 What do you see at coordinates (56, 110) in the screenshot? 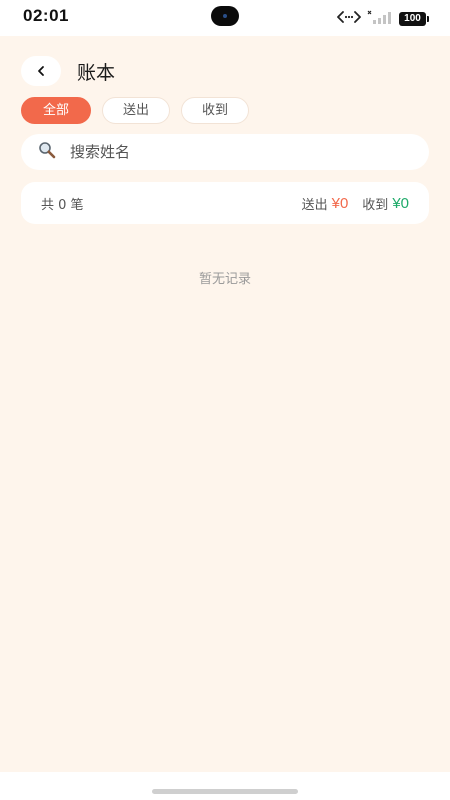
I see `tab-all: 全部` at bounding box center [56, 110].